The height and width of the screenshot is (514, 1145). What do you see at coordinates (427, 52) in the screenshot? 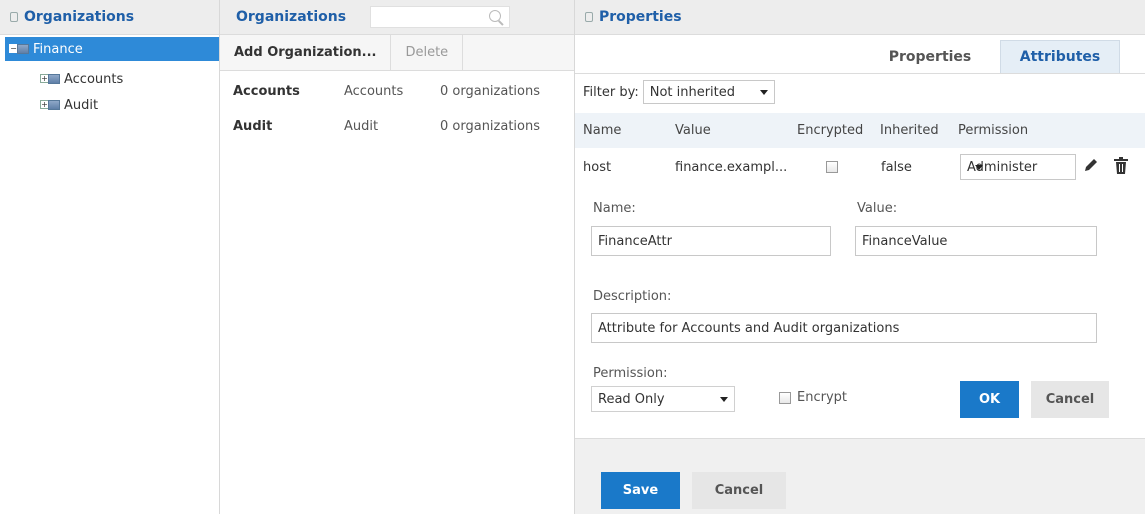
I see `delete-button: Delete` at bounding box center [427, 52].